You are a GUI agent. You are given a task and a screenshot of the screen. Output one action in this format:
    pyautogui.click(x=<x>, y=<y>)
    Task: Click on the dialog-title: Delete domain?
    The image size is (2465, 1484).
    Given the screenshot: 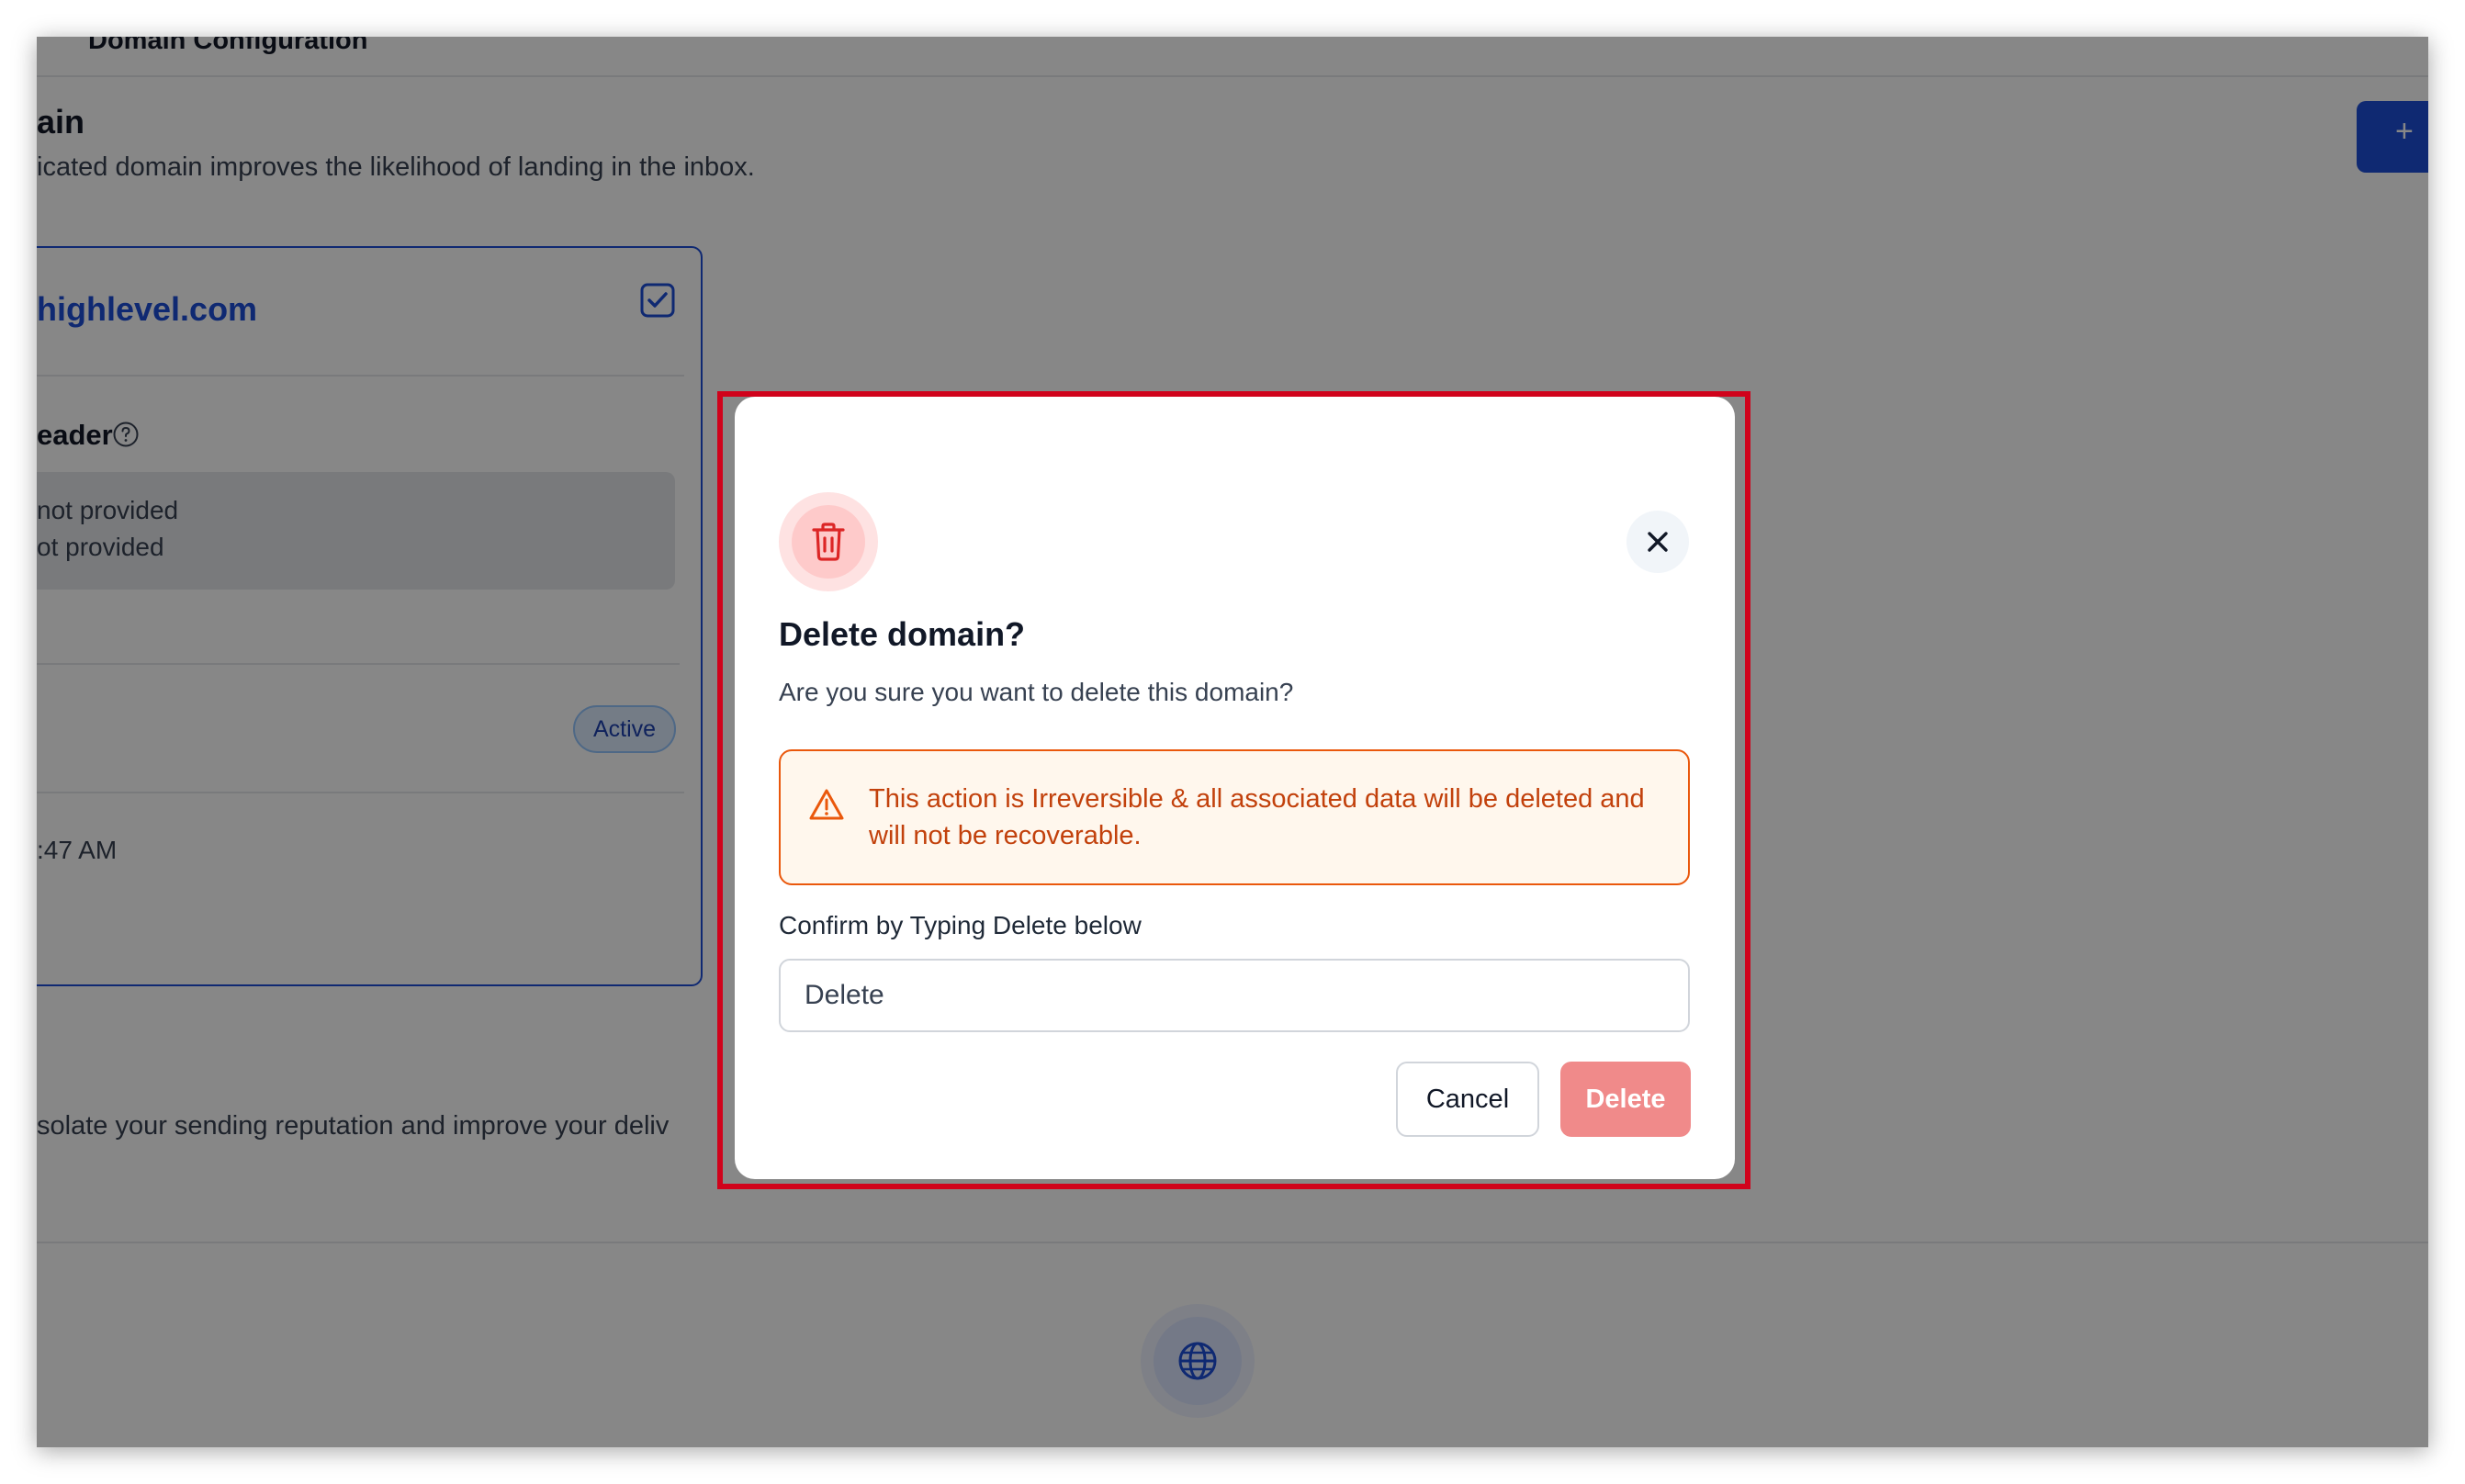 What is the action you would take?
    pyautogui.click(x=902, y=634)
    